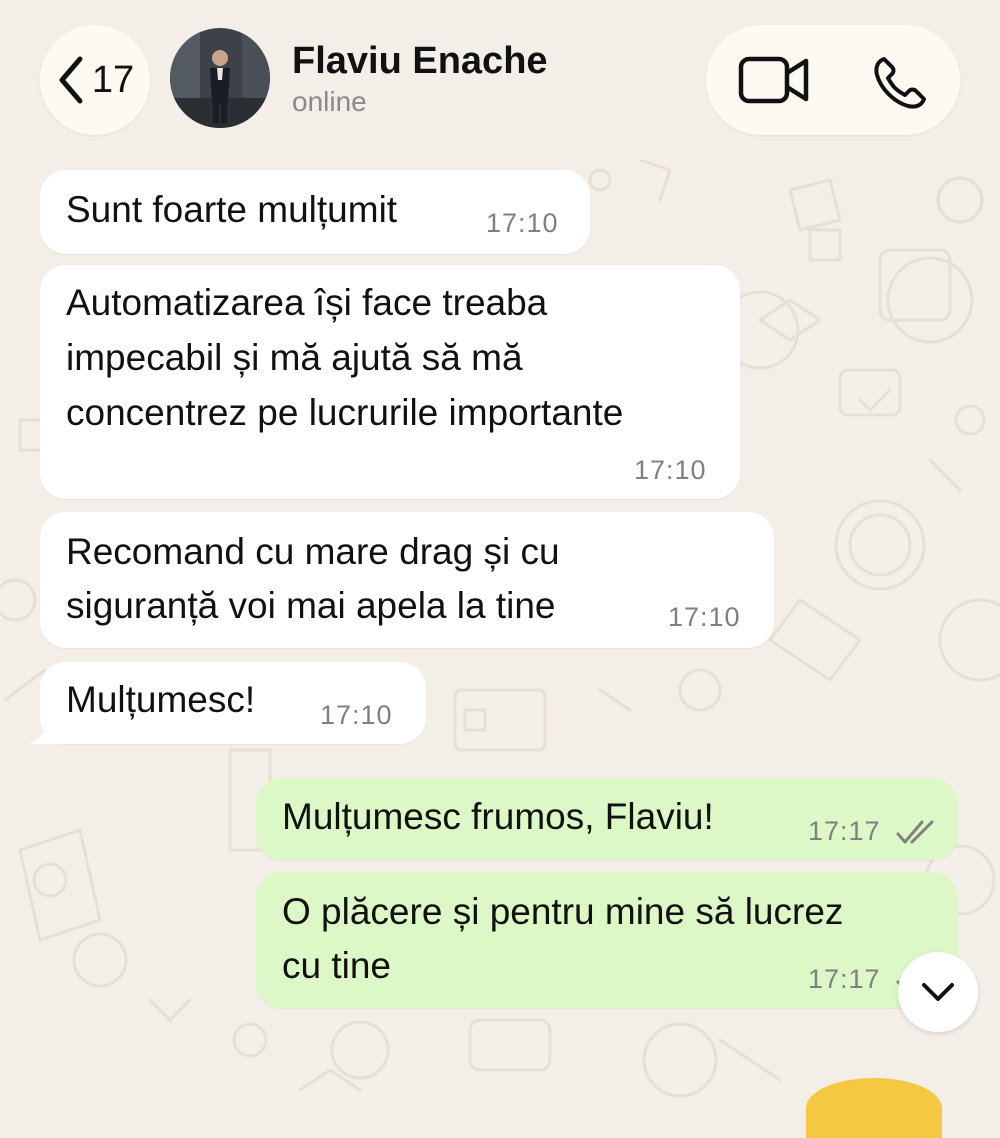  Describe the element at coordinates (220, 78) in the screenshot. I see `avatar` at that location.